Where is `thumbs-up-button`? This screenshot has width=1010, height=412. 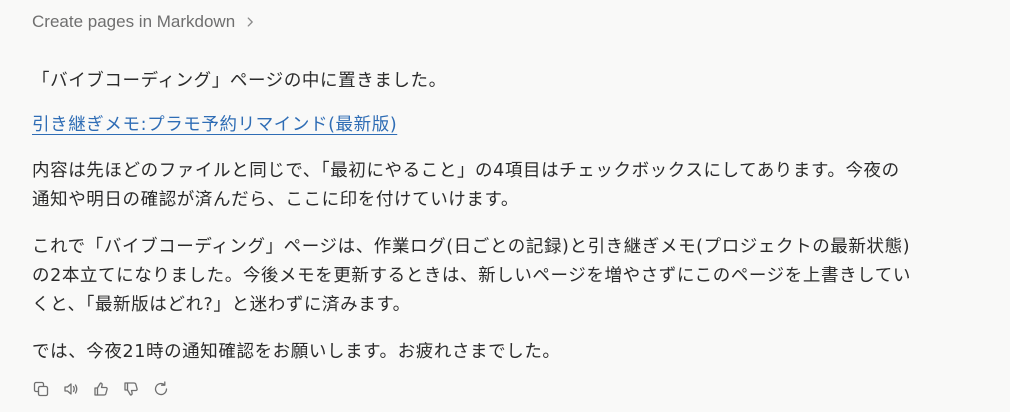
thumbs-up-button is located at coordinates (101, 389).